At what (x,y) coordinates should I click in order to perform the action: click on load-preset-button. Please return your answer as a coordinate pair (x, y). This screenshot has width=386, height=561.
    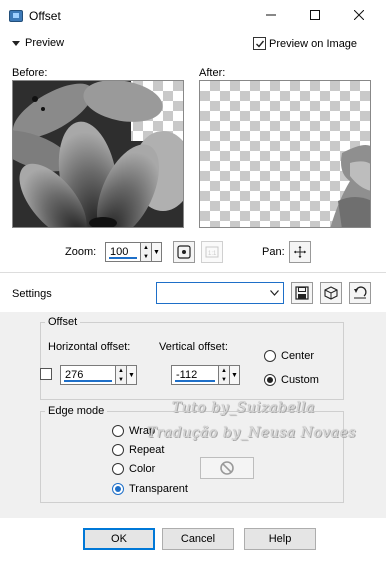
    Looking at the image, I should click on (331, 293).